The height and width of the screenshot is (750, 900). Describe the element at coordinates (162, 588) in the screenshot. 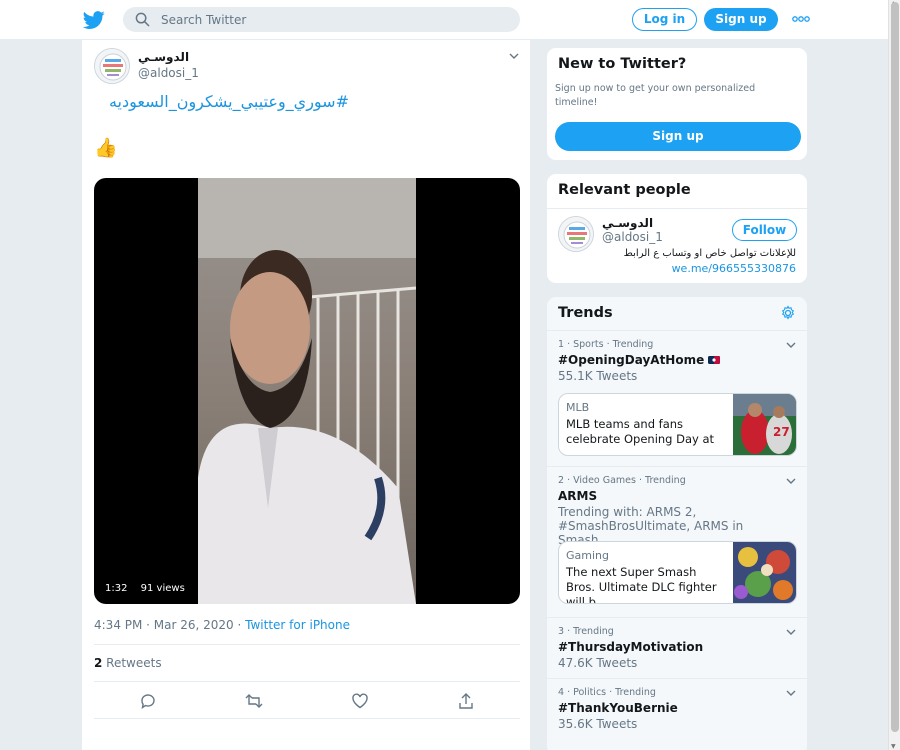

I see `video-views: 91 views` at that location.